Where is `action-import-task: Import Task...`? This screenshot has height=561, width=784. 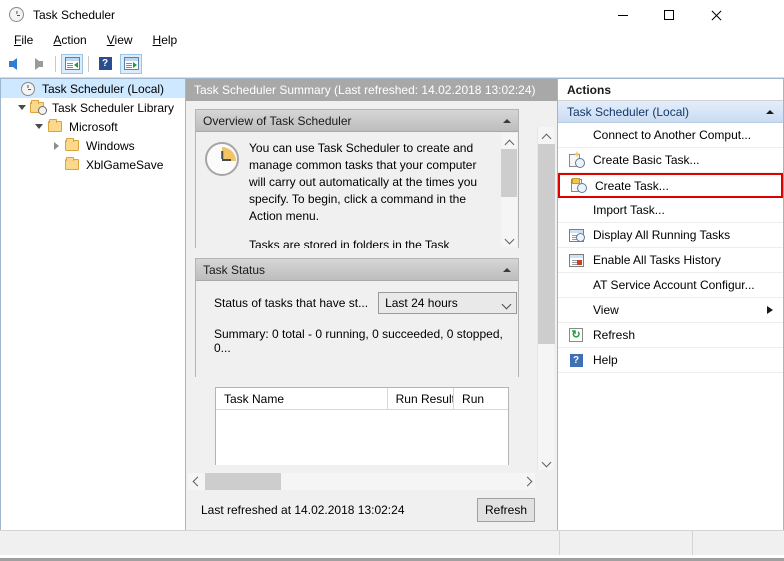 action-import-task: Import Task... is located at coordinates (670, 210).